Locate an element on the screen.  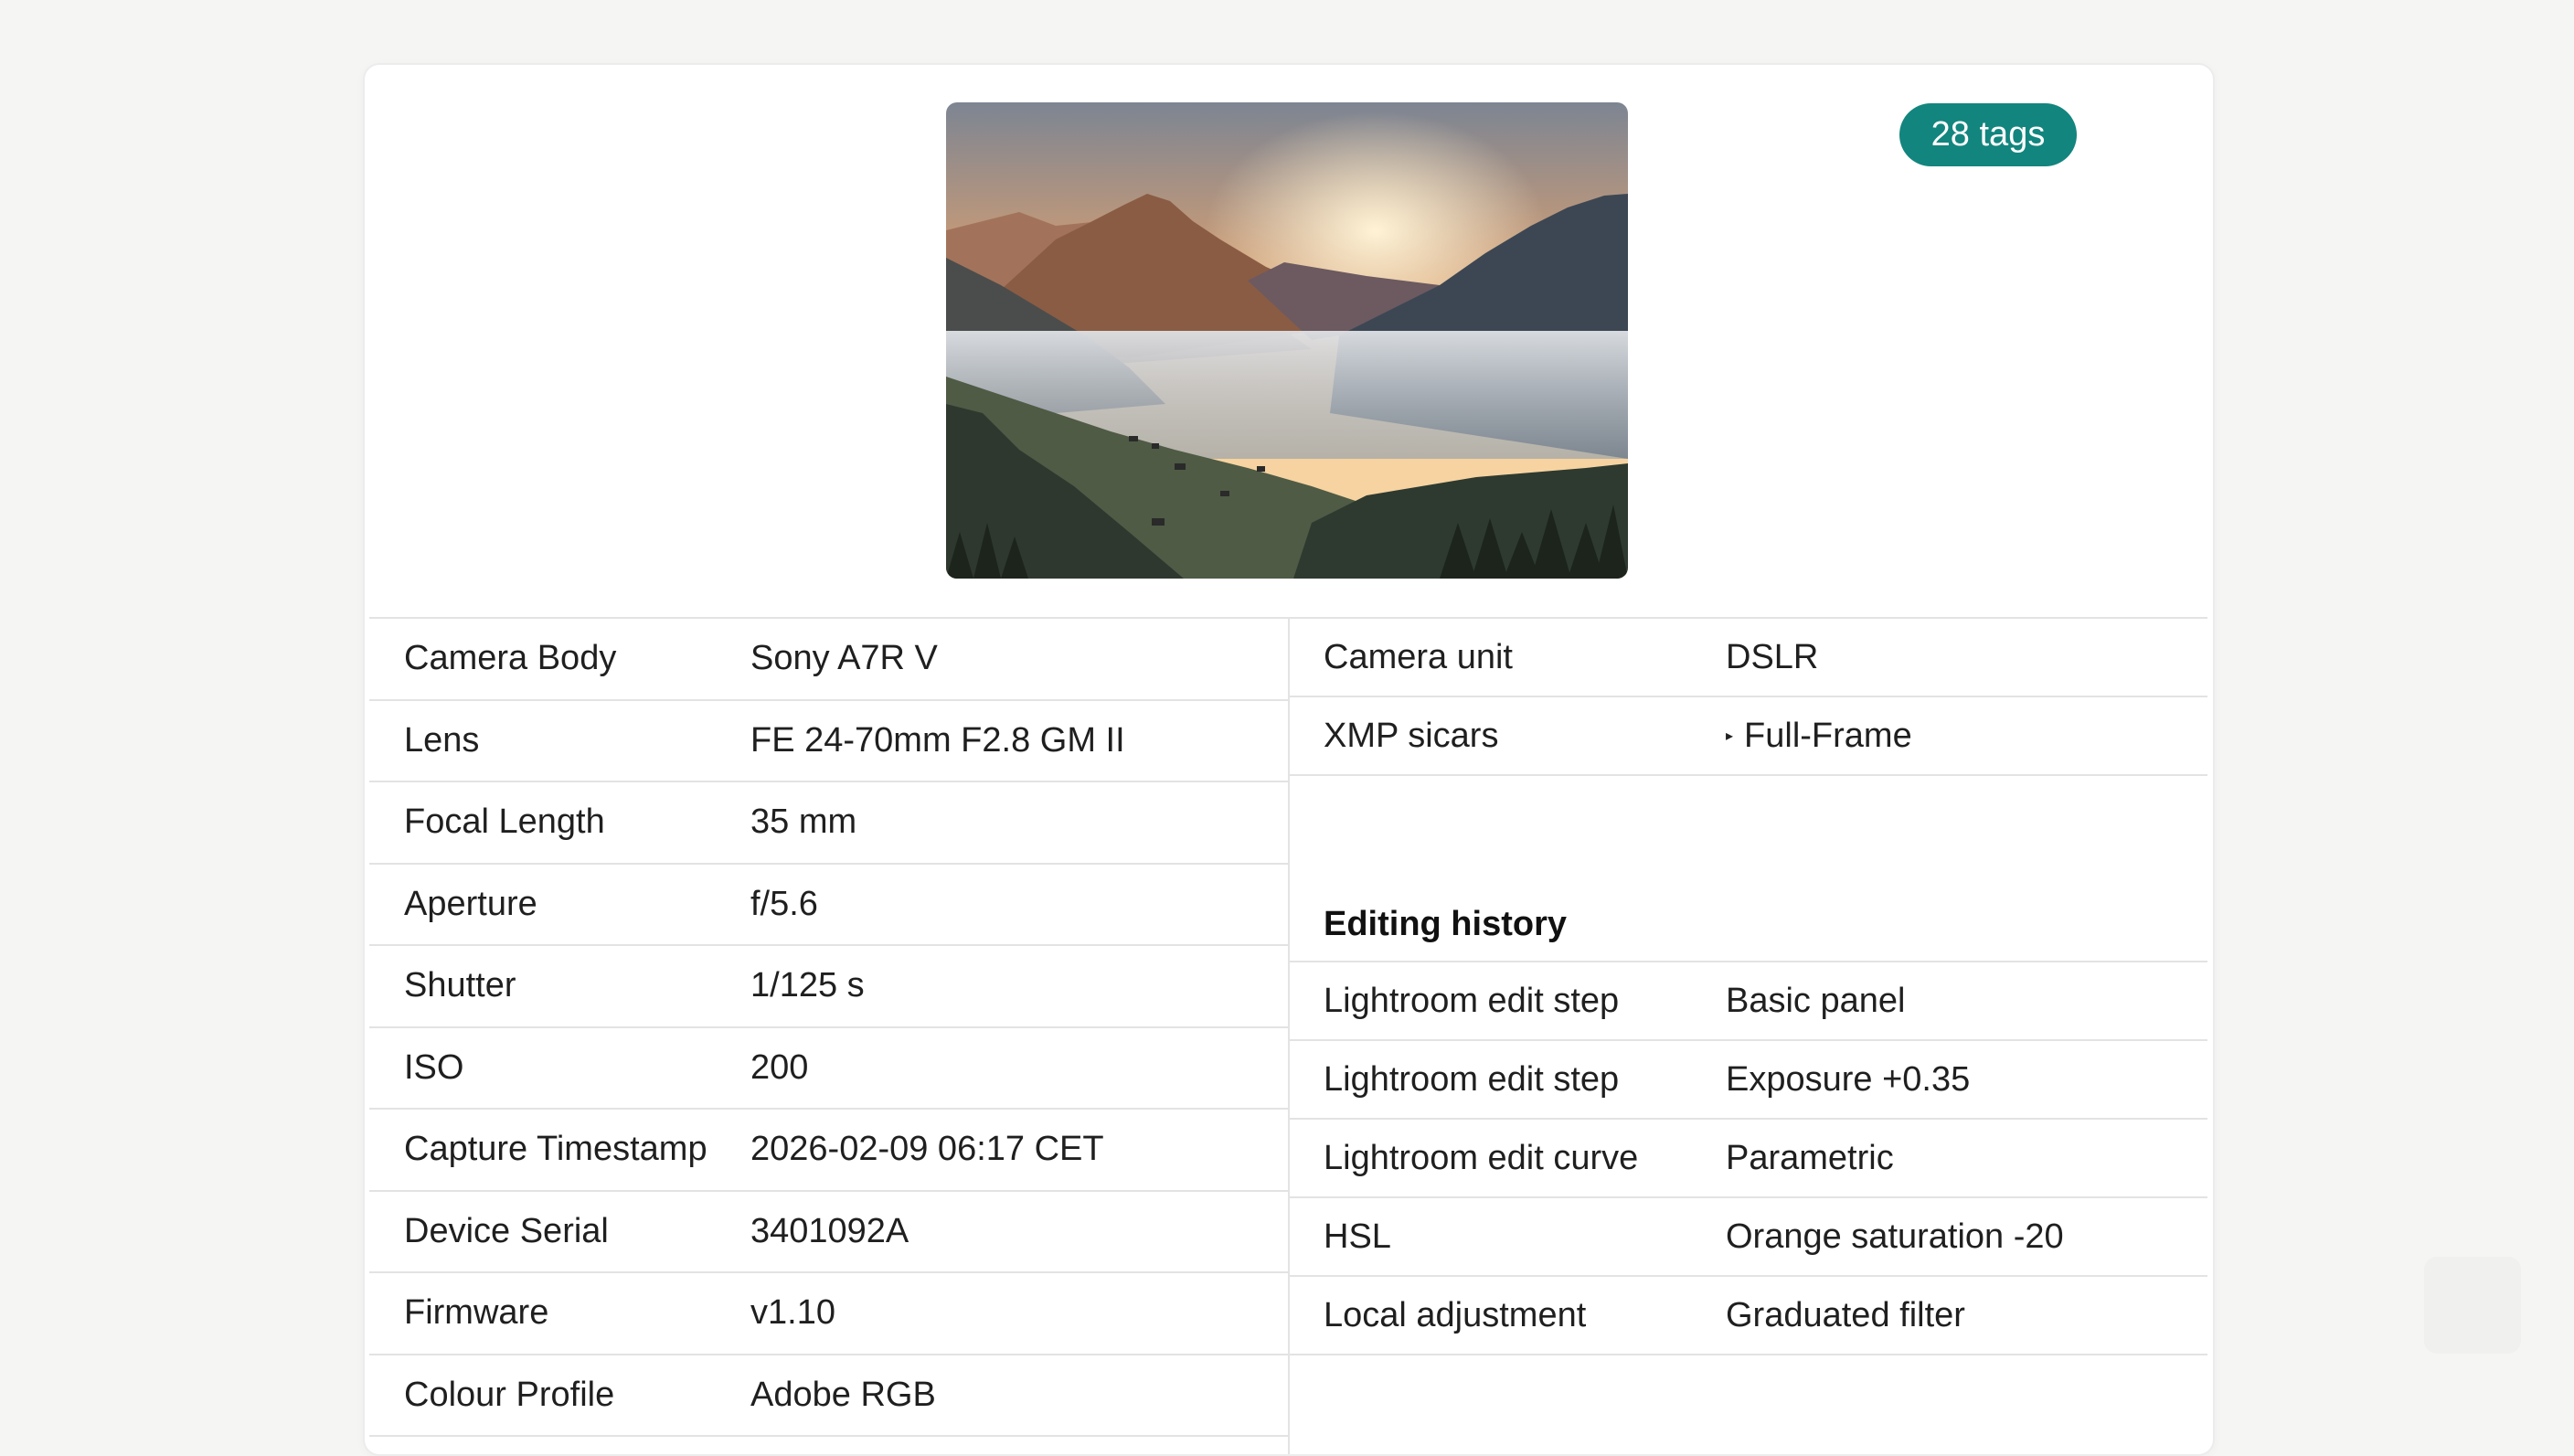
row-key: Lightroom edit curve is located at coordinates (1482, 1157).